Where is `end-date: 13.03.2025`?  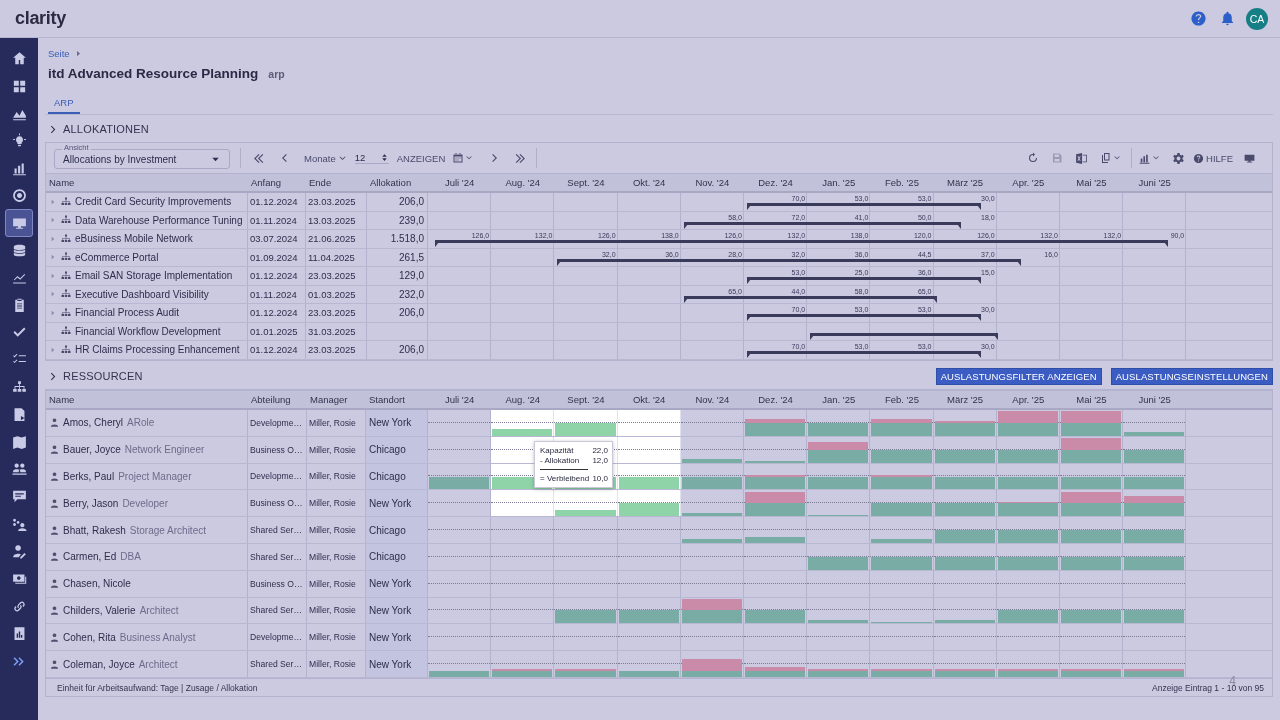
end-date: 13.03.2025 is located at coordinates (336, 220).